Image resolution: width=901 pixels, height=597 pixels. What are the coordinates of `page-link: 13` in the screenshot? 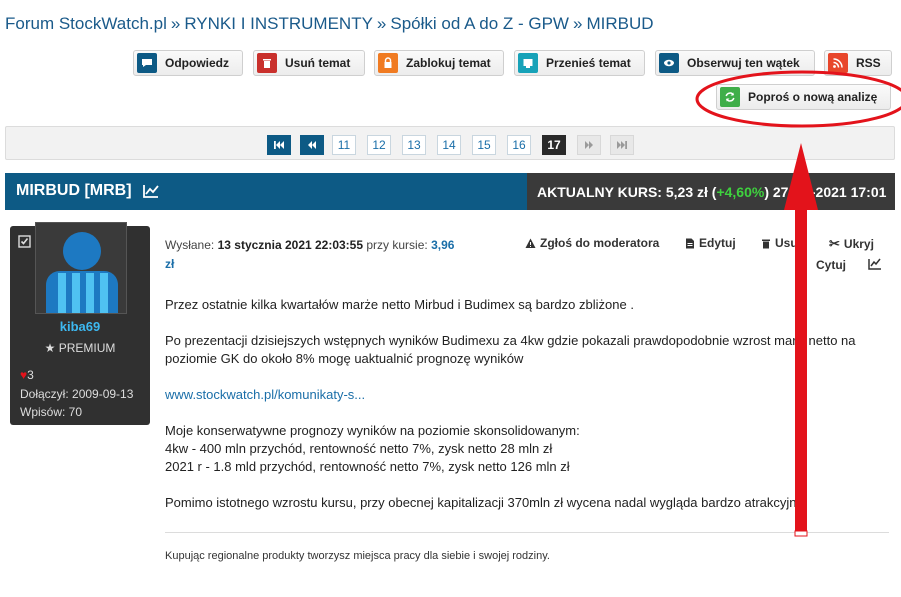 It's located at (414, 145).